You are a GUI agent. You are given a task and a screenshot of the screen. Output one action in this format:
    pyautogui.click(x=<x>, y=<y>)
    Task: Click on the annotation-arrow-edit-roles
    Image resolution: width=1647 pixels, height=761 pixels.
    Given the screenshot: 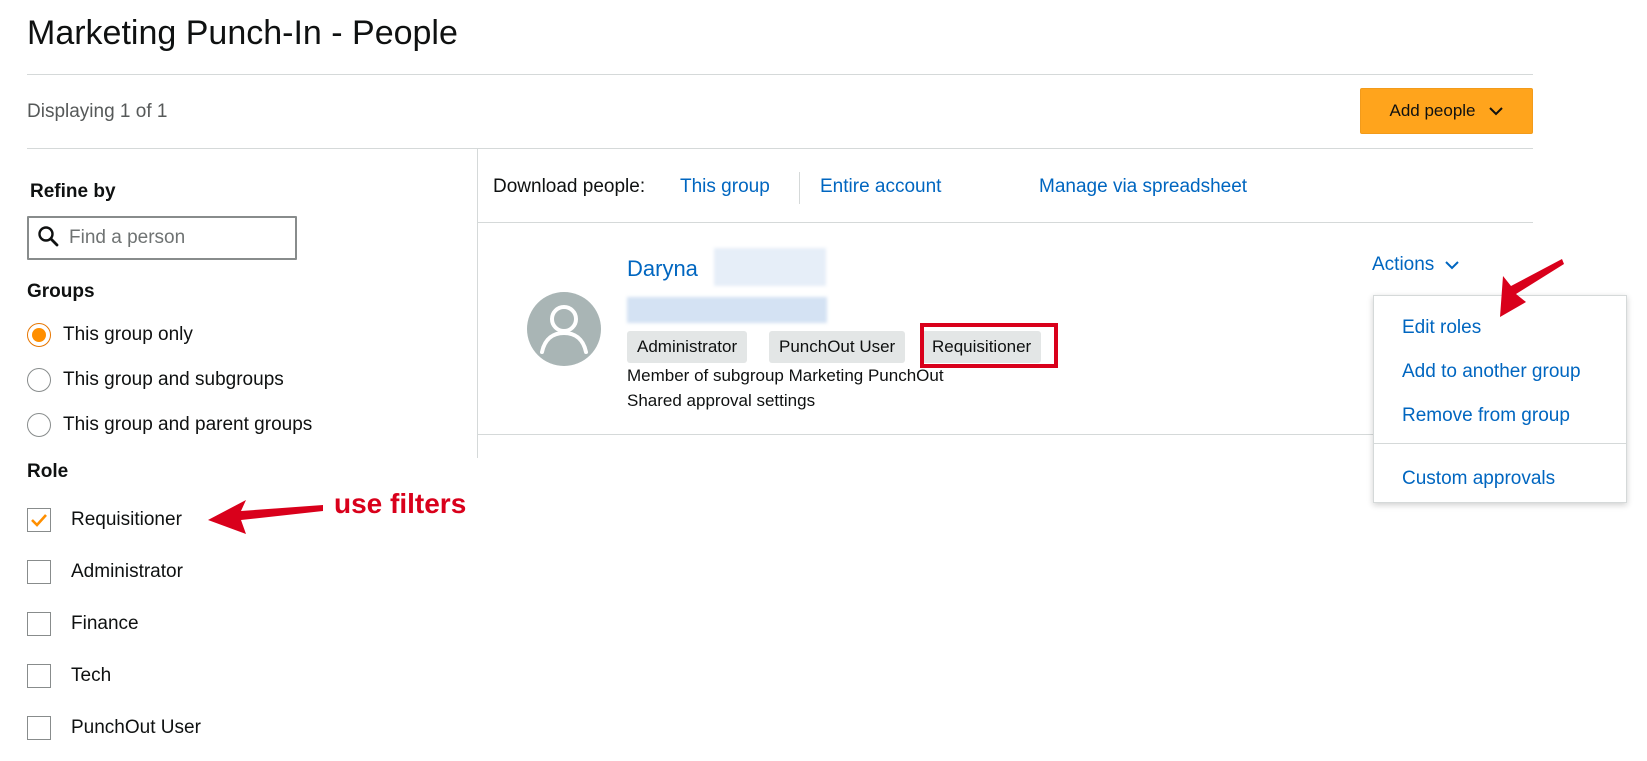 What is the action you would take?
    pyautogui.click(x=1532, y=288)
    